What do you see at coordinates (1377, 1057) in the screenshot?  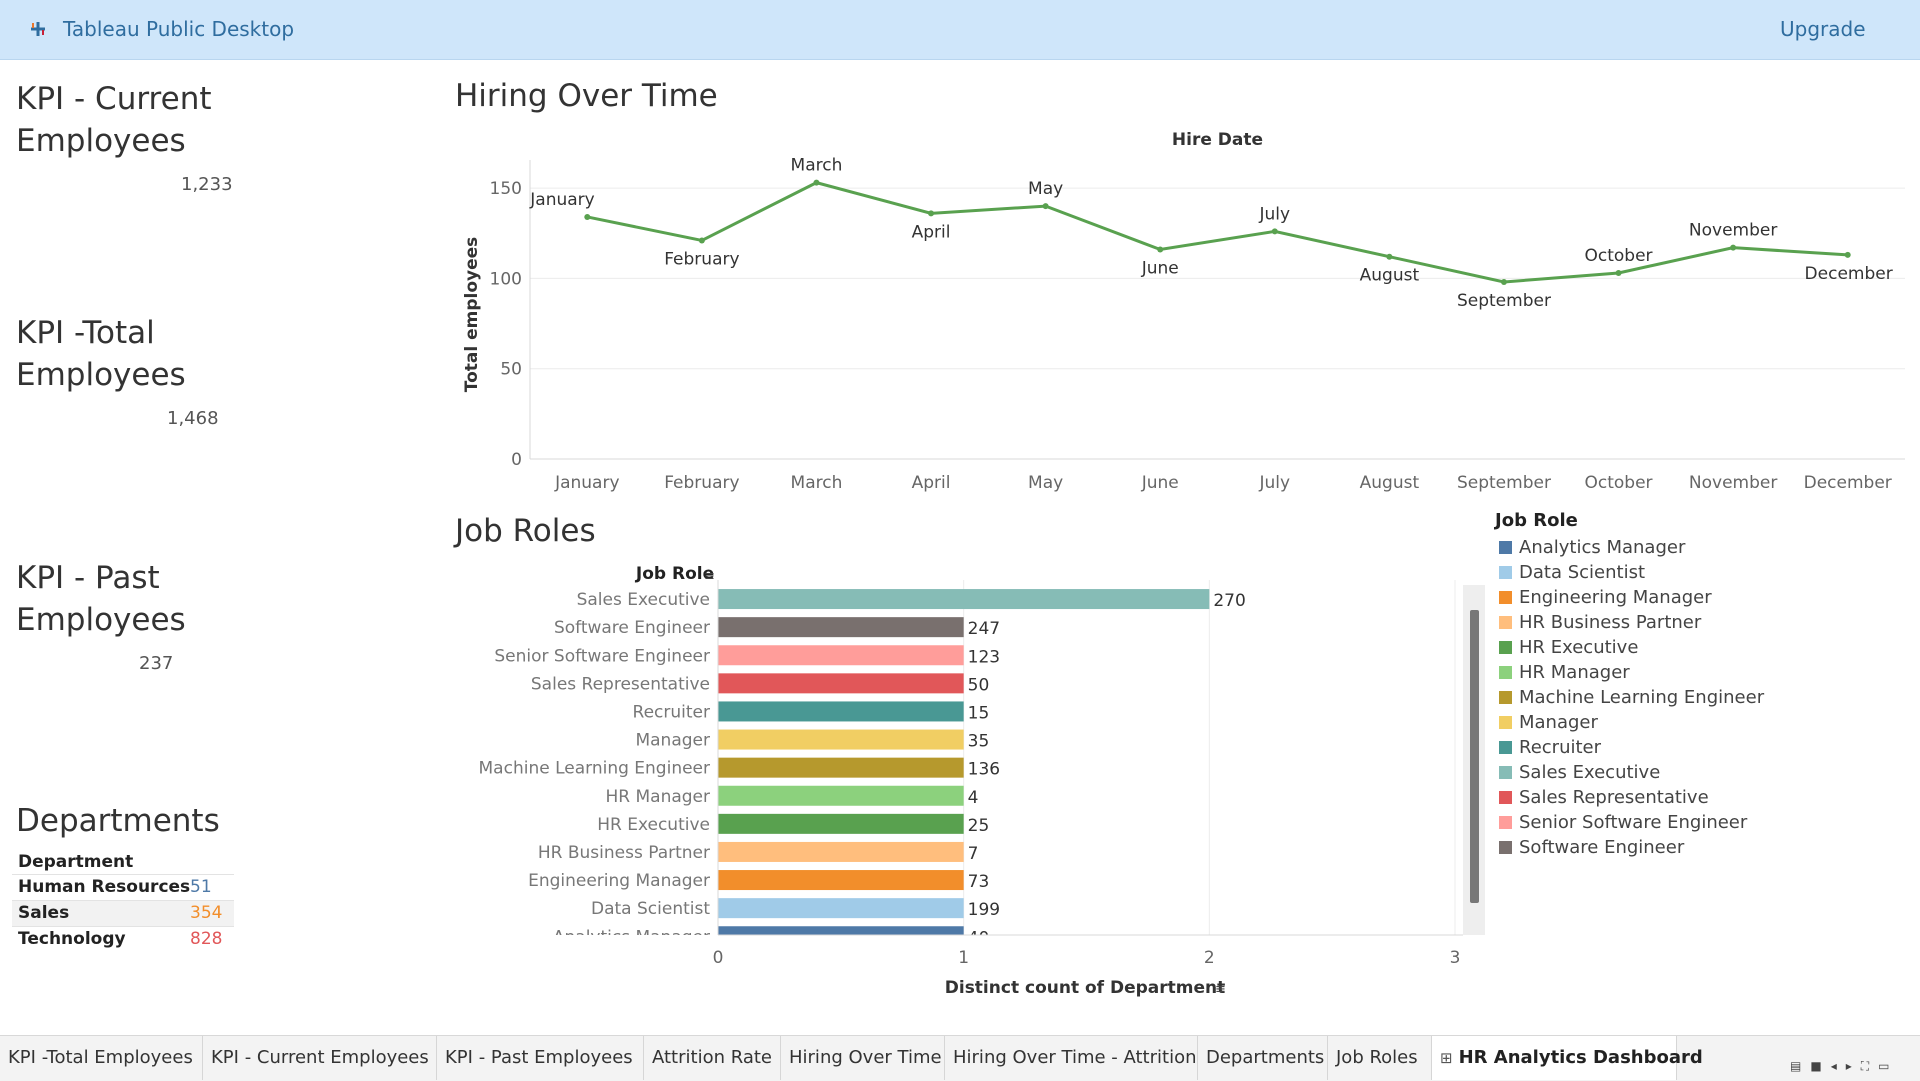 I see `tab-label: Job Roles` at bounding box center [1377, 1057].